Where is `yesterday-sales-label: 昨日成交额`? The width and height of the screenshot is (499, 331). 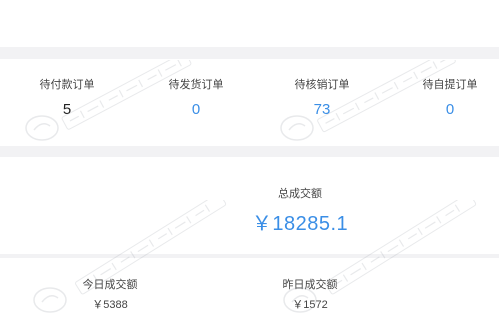
yesterday-sales-label: 昨日成交额 is located at coordinates (310, 285).